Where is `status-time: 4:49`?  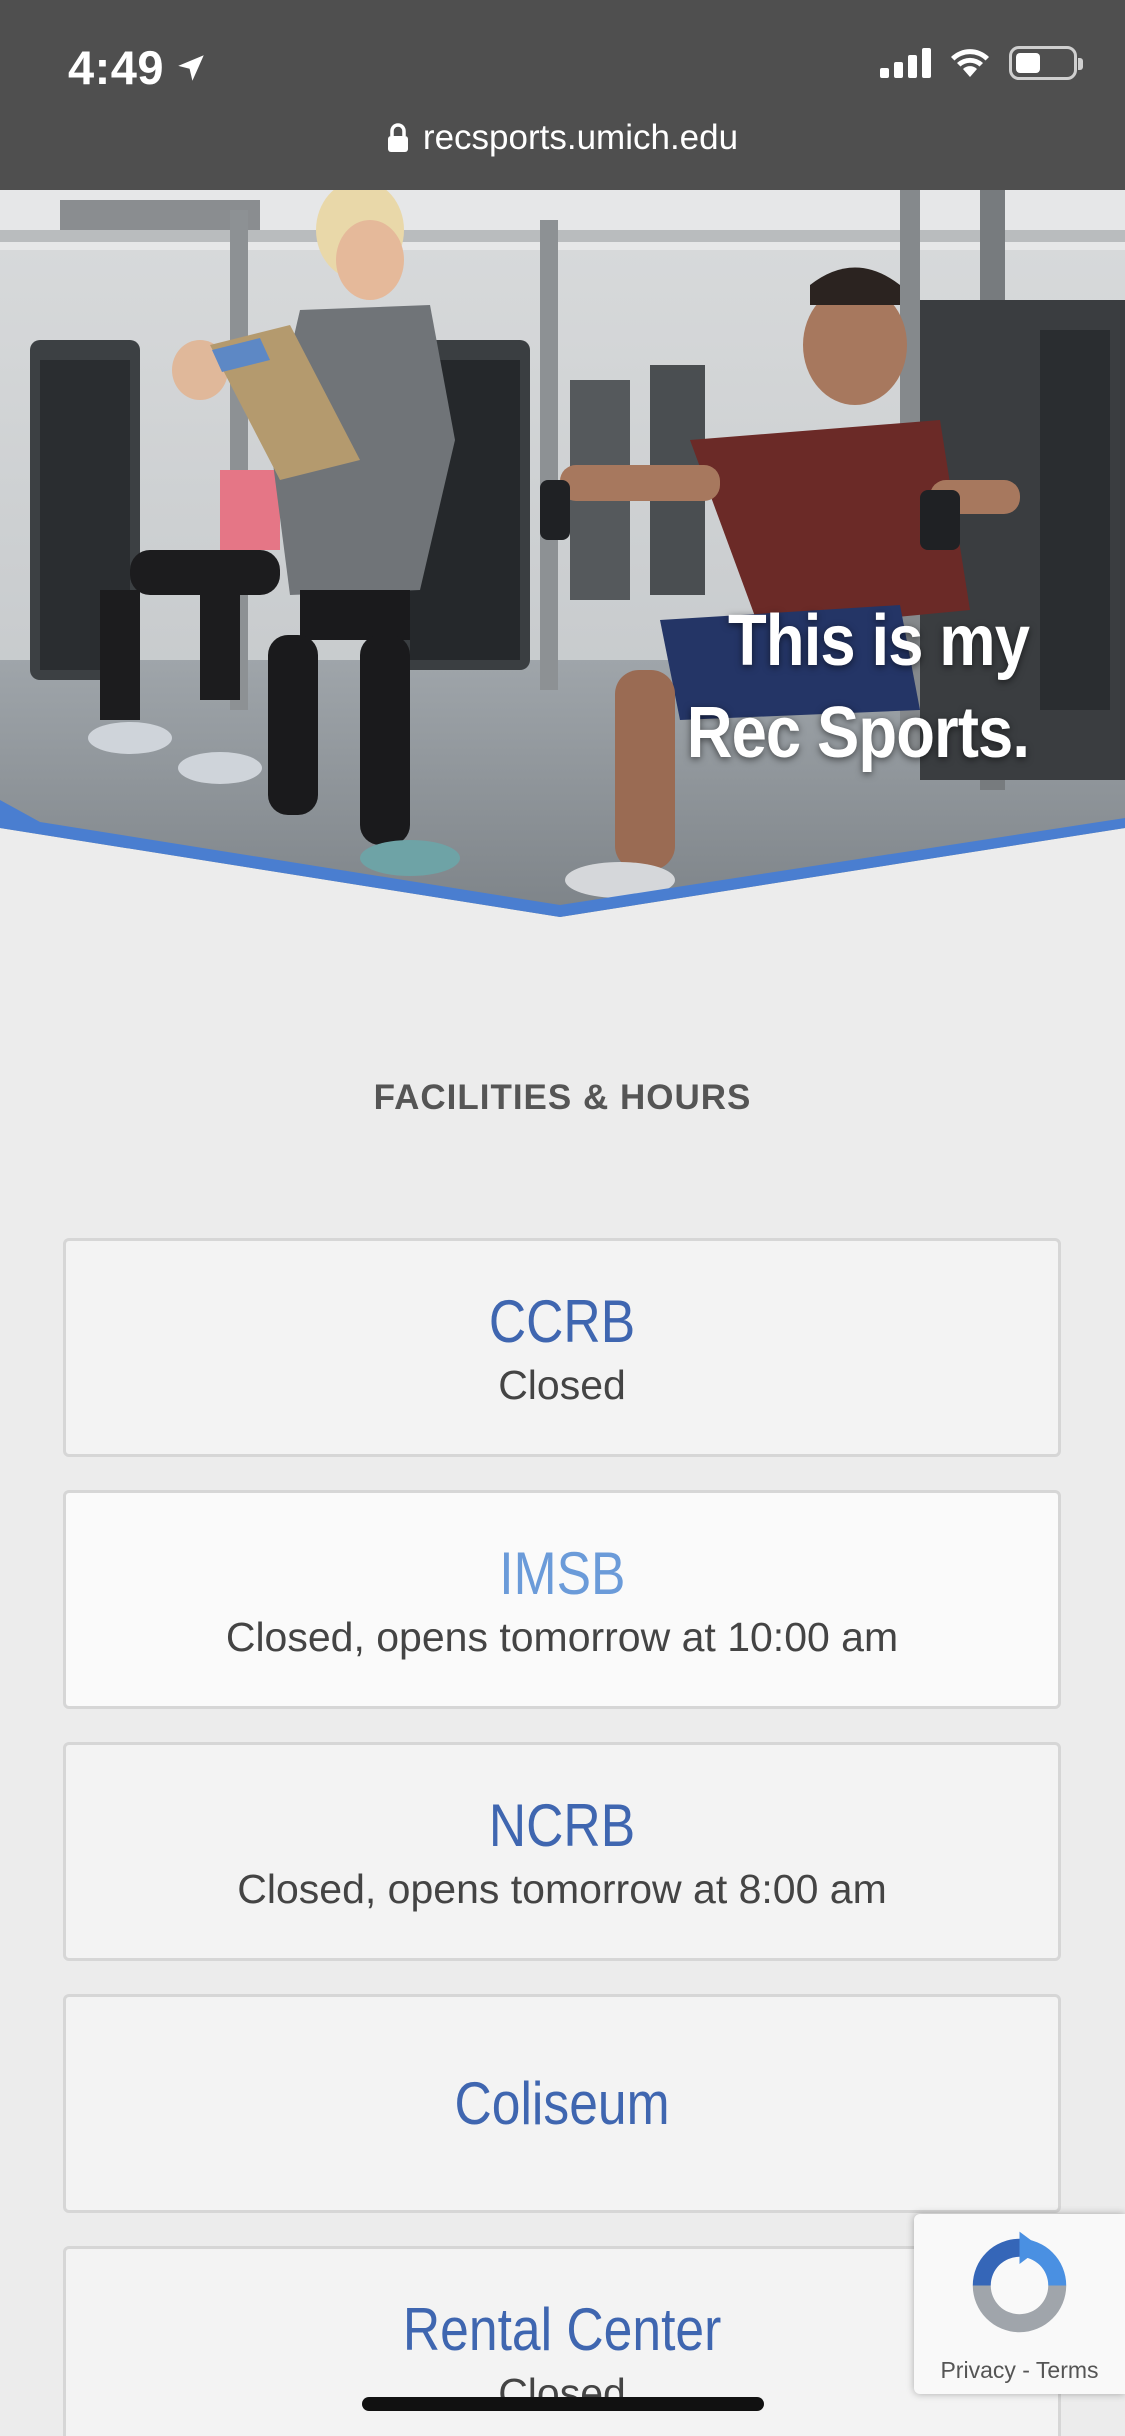
status-time: 4:49 is located at coordinates (138, 67).